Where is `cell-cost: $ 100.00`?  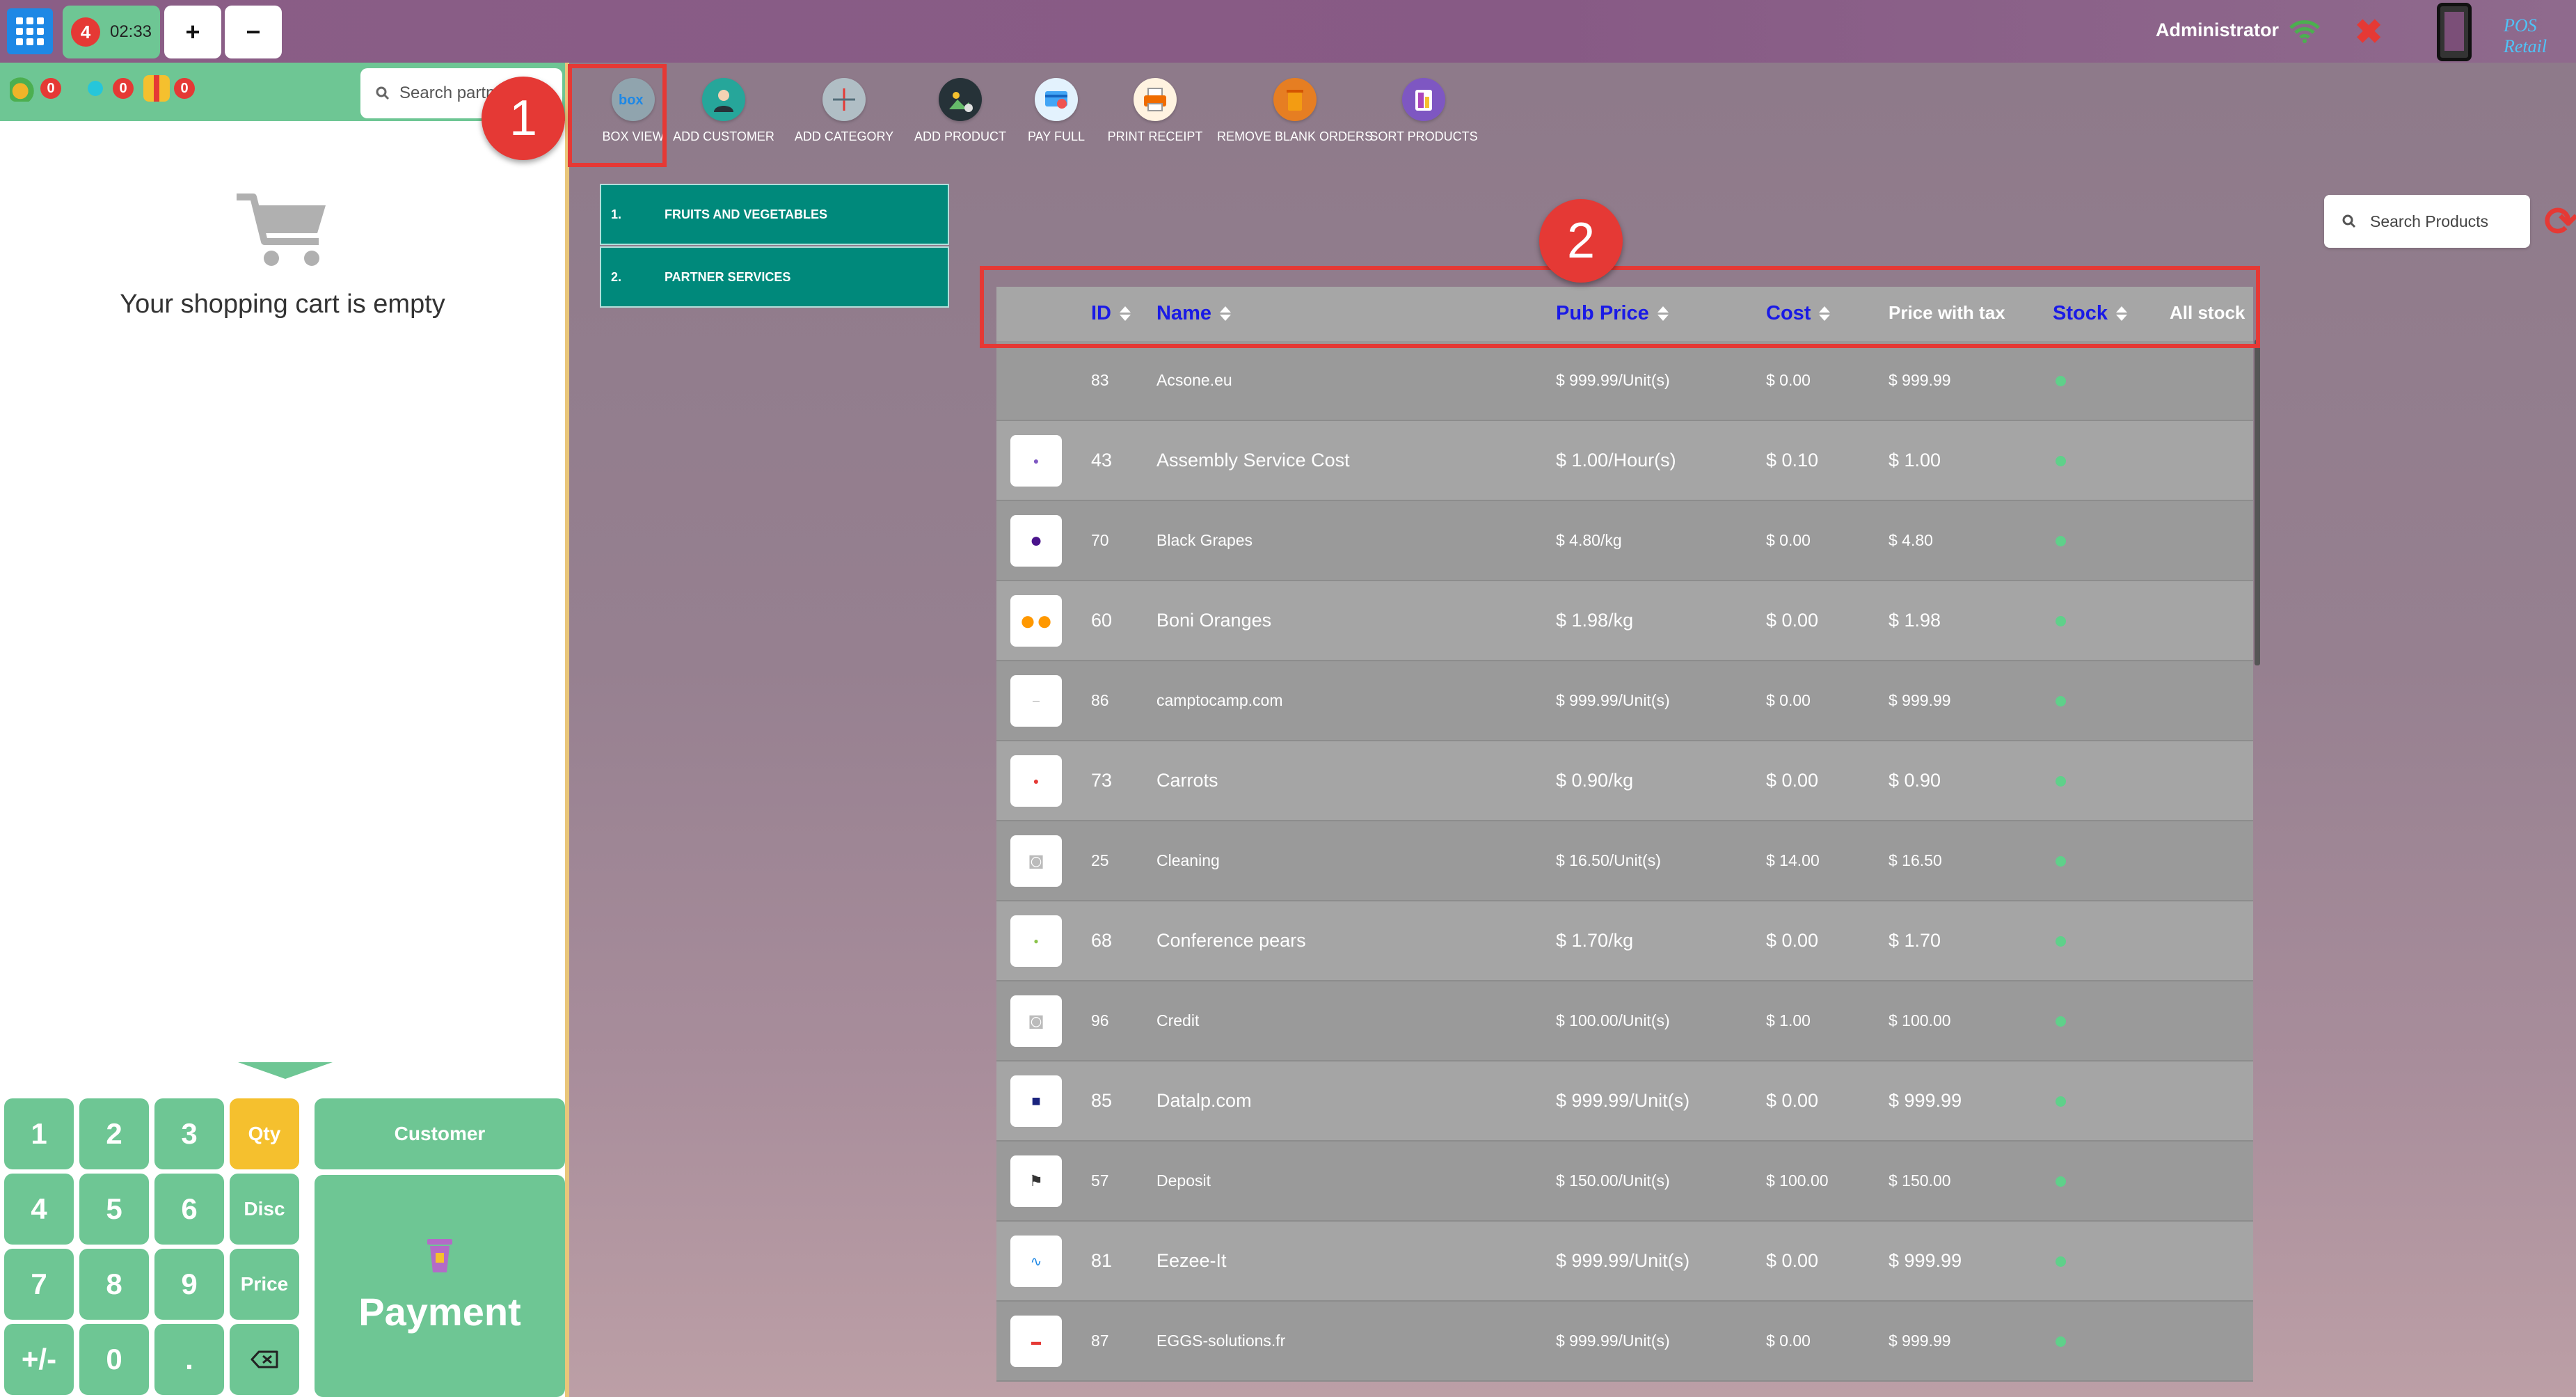
cell-cost: $ 100.00 is located at coordinates (1797, 1180).